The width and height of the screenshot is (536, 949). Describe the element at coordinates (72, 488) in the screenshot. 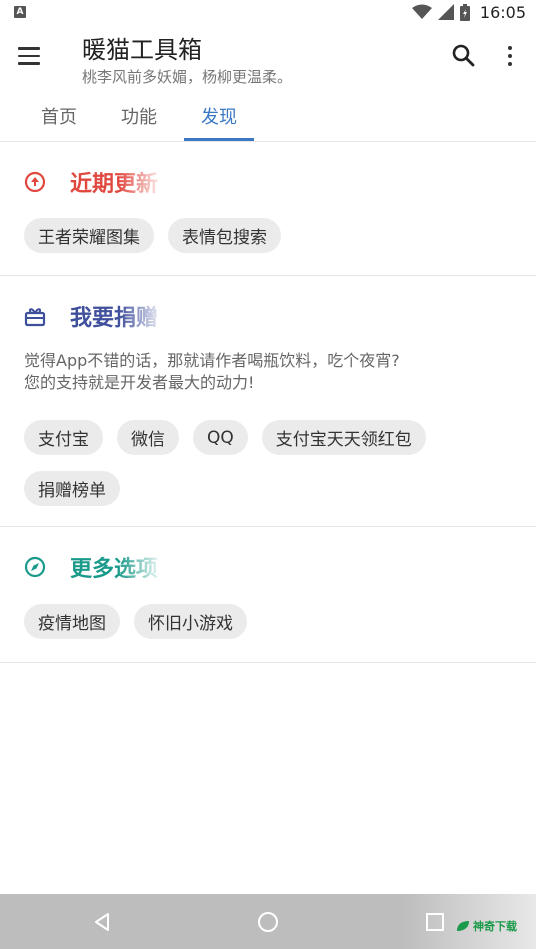

I see `chip-donation-list: 捐赠榜单` at that location.